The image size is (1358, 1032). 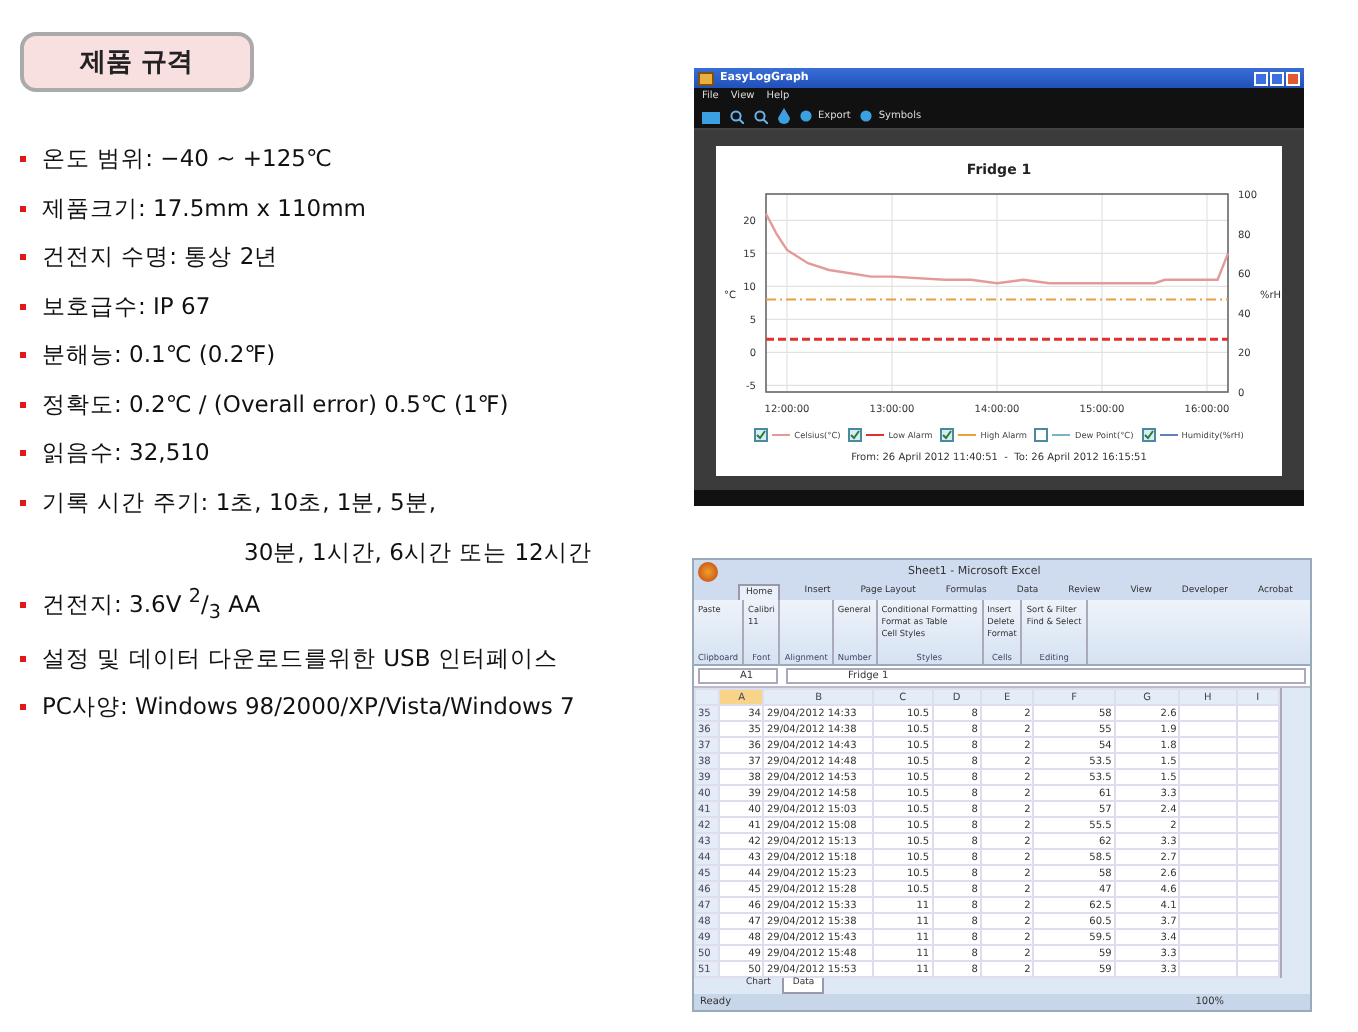 What do you see at coordinates (1295, 833) in the screenshot?
I see `scrollbar` at bounding box center [1295, 833].